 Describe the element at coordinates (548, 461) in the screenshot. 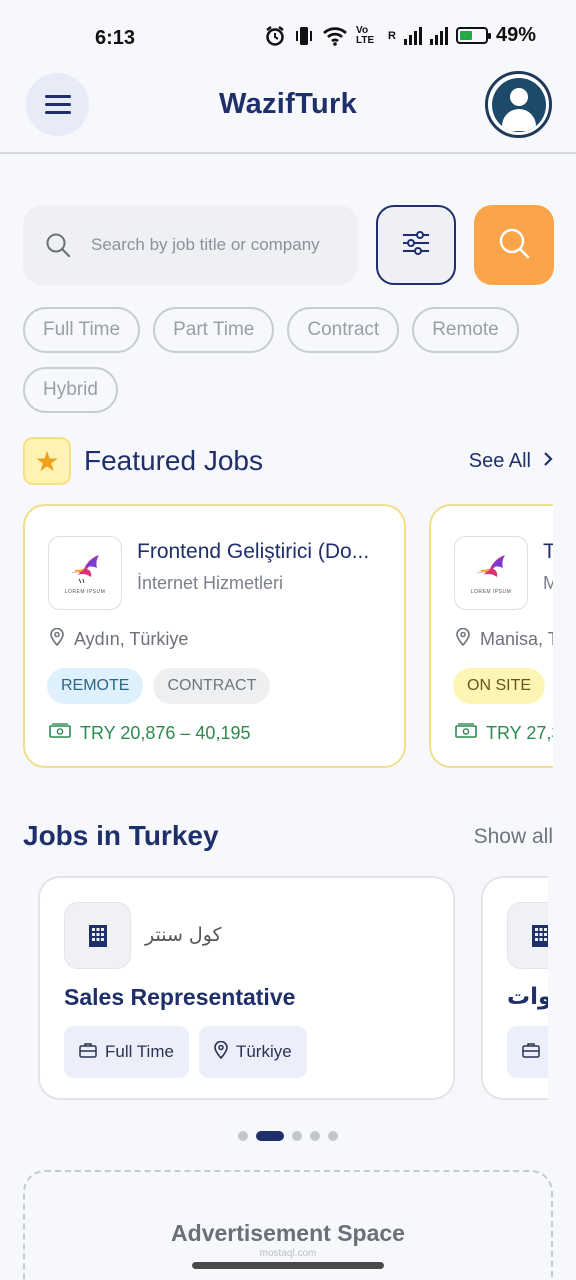

I see `chevron-right-icon` at that location.